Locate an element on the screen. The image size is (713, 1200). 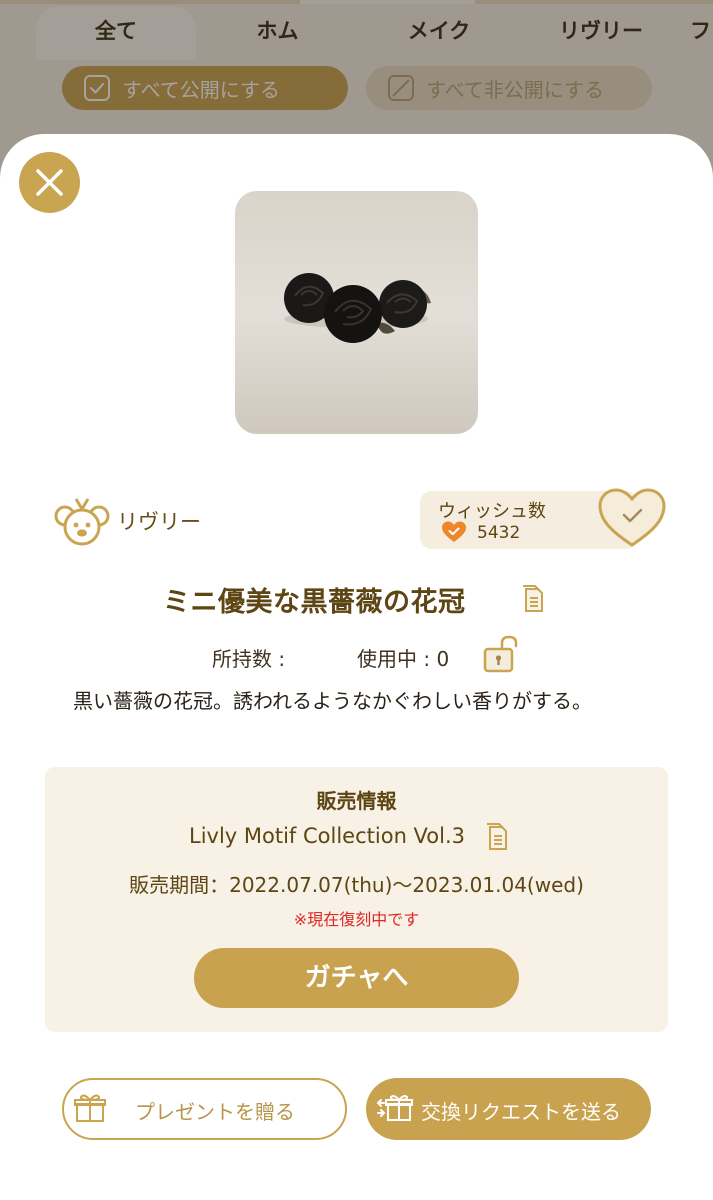
wish-count-heart-icon is located at coordinates (454, 531).